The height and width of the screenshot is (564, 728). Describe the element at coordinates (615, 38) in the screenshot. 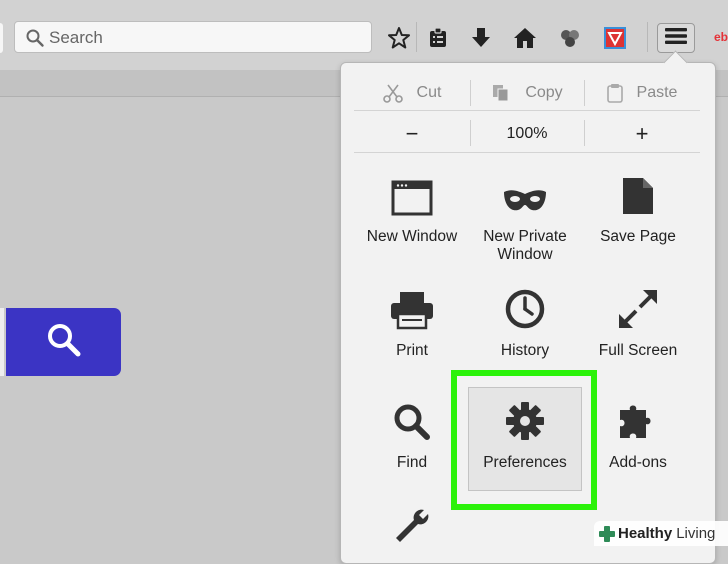

I see `pdf-extension-icon` at that location.